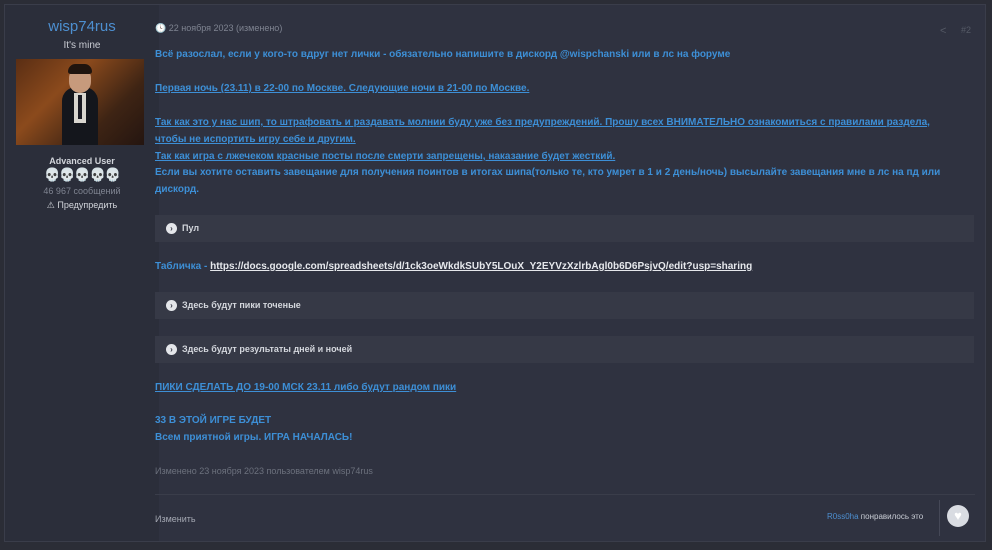  What do you see at coordinates (80, 102) in the screenshot?
I see `avatar` at bounding box center [80, 102].